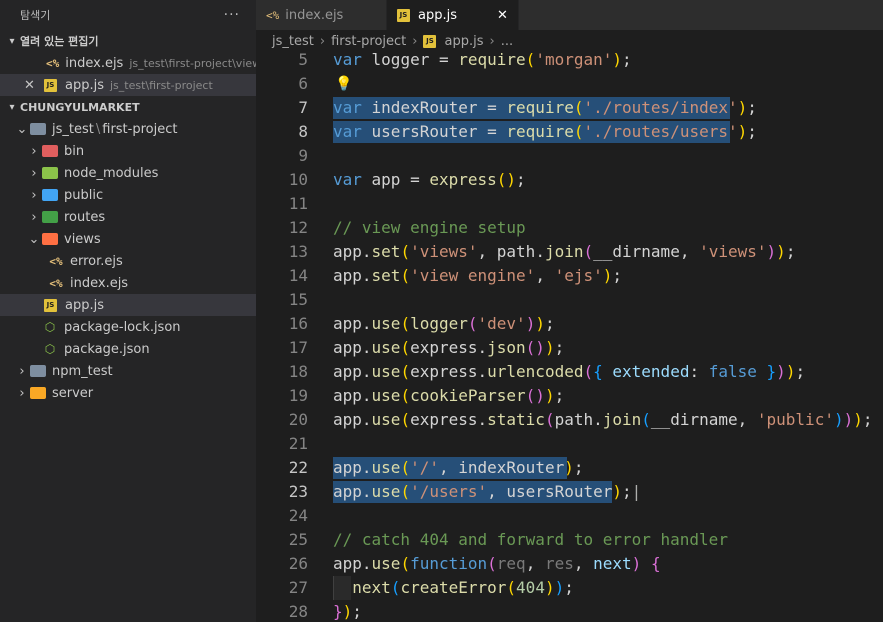  I want to click on tree-folder-routes: › routes, so click(128, 217).